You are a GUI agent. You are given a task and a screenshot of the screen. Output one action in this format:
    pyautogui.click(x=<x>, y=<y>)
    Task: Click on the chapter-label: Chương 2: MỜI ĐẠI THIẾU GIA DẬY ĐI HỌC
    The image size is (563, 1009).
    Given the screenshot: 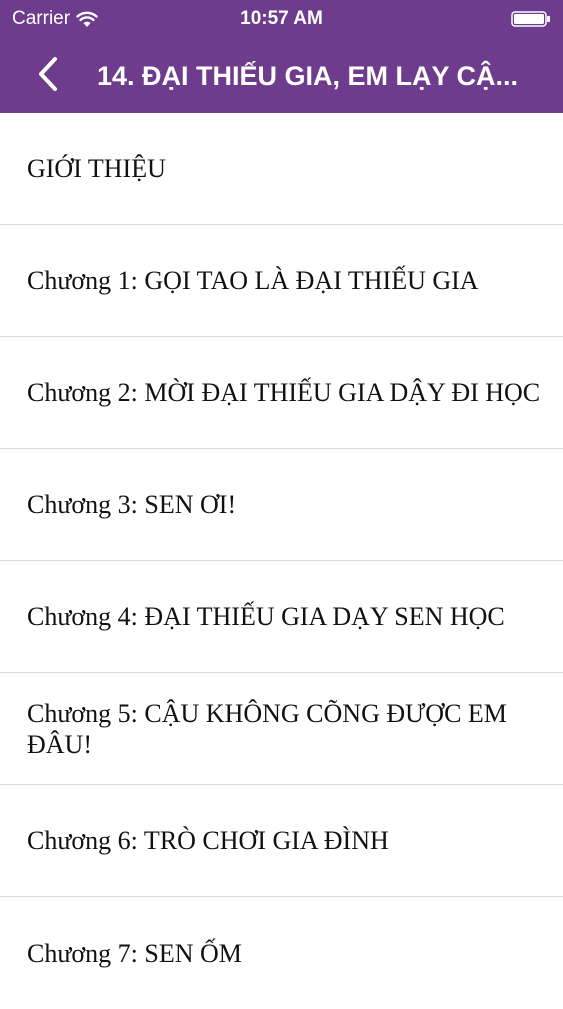 What is the action you would take?
    pyautogui.click(x=284, y=392)
    